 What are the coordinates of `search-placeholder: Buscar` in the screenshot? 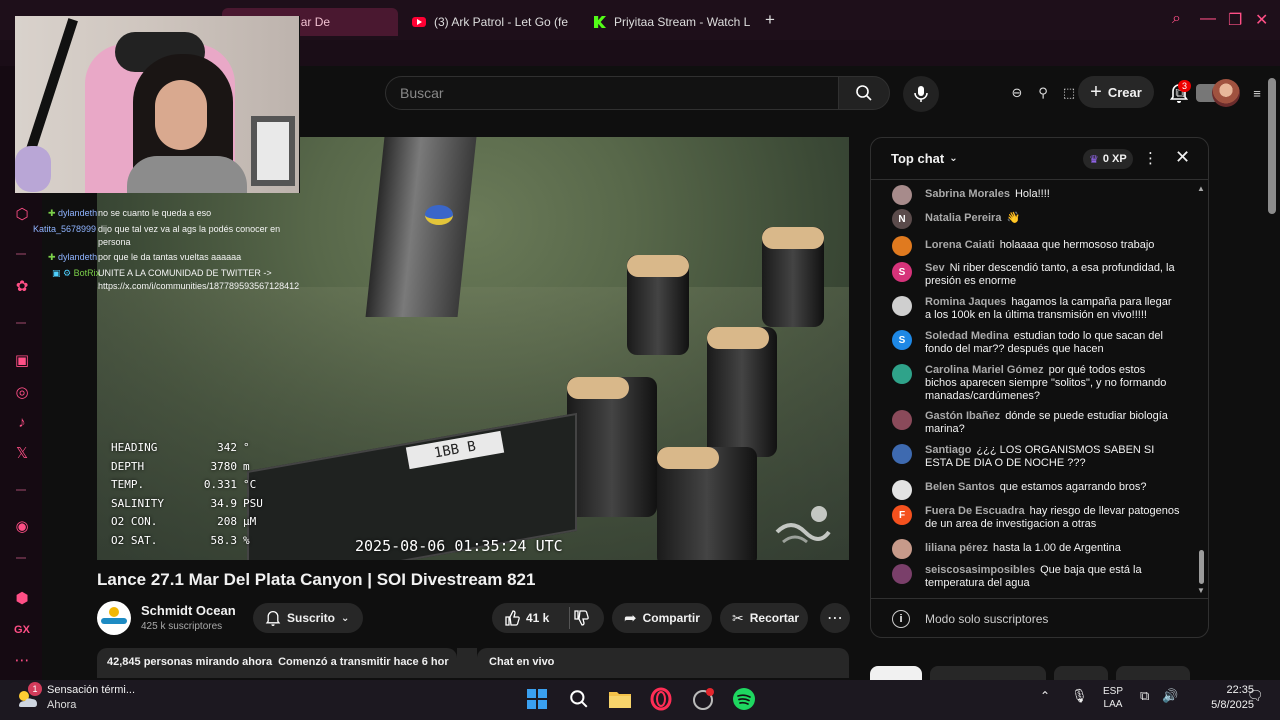 It's located at (422, 93).